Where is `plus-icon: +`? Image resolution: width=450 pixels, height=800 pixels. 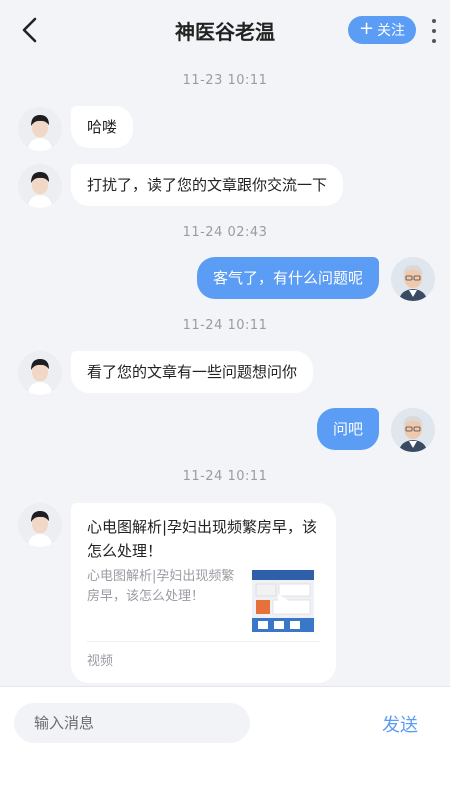
plus-icon: + is located at coordinates (366, 28).